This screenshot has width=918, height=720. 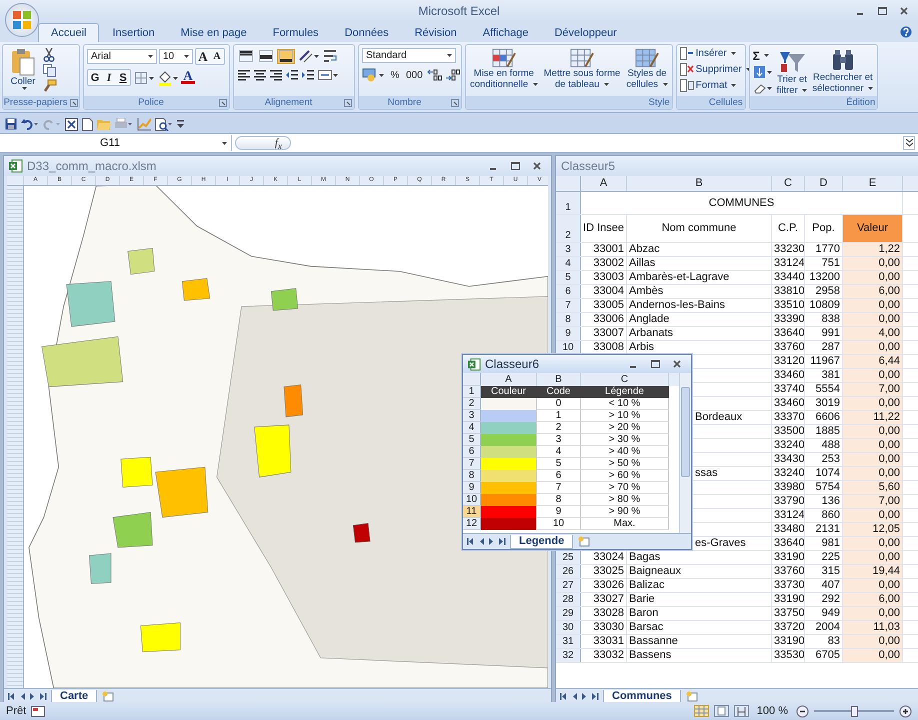 I want to click on row-header: 28, so click(x=568, y=599).